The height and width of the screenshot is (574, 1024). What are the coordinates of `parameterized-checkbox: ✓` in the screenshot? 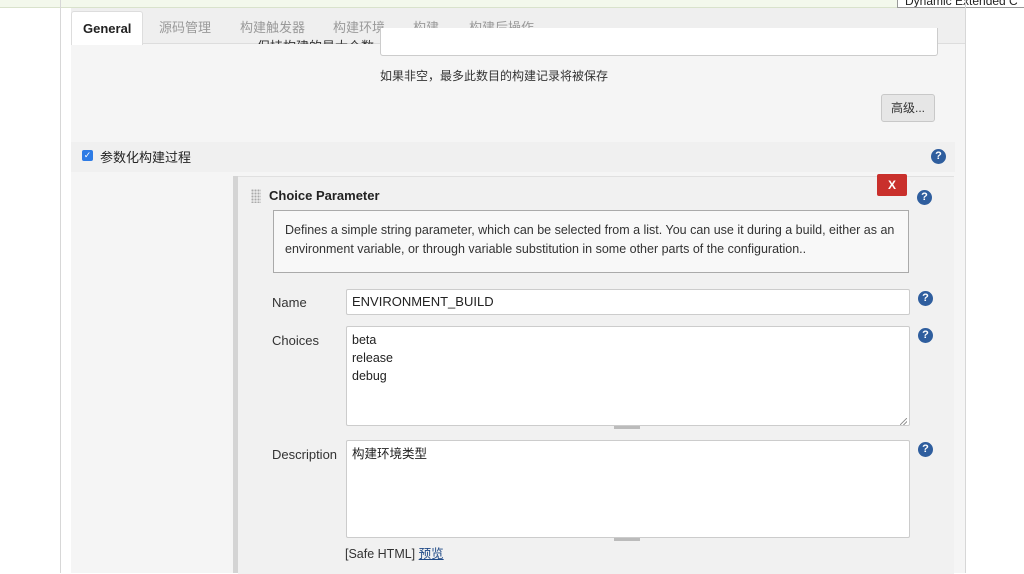 It's located at (87, 155).